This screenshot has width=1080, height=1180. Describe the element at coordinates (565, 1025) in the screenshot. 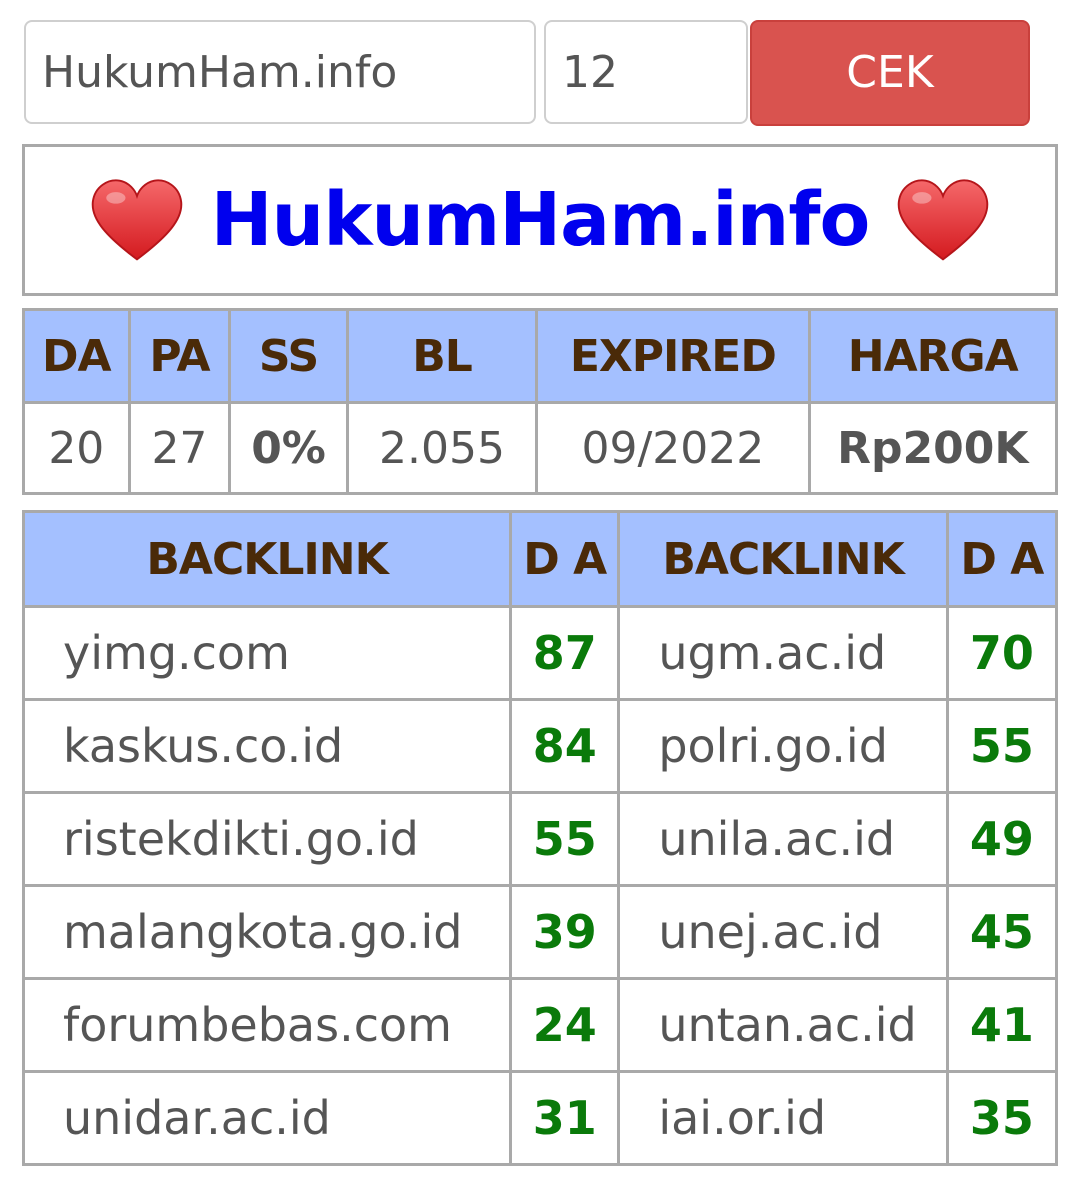

I see `backlink-da: 24` at that location.